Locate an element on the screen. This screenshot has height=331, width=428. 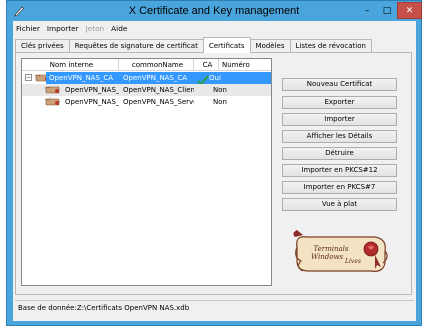
row-common-name: OpenVPN_NAS_CA is located at coordinates (156, 78).